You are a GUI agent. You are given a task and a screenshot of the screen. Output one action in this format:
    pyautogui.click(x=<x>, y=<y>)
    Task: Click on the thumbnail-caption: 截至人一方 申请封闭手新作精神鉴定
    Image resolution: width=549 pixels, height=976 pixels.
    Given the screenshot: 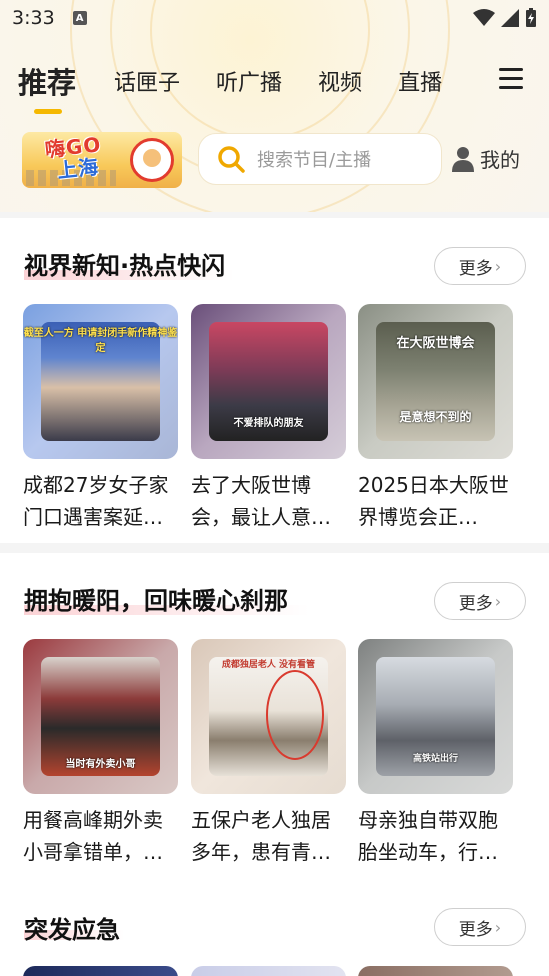 What is the action you would take?
    pyautogui.click(x=100, y=341)
    